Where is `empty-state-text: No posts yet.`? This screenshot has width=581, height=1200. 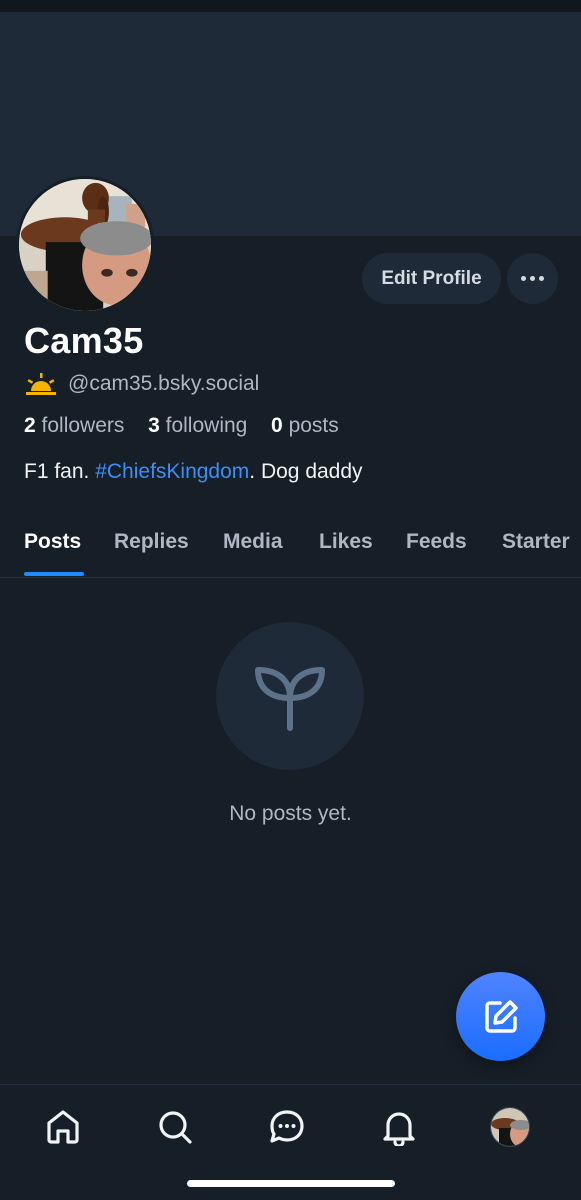
empty-state-text: No posts yet. is located at coordinates (290, 813).